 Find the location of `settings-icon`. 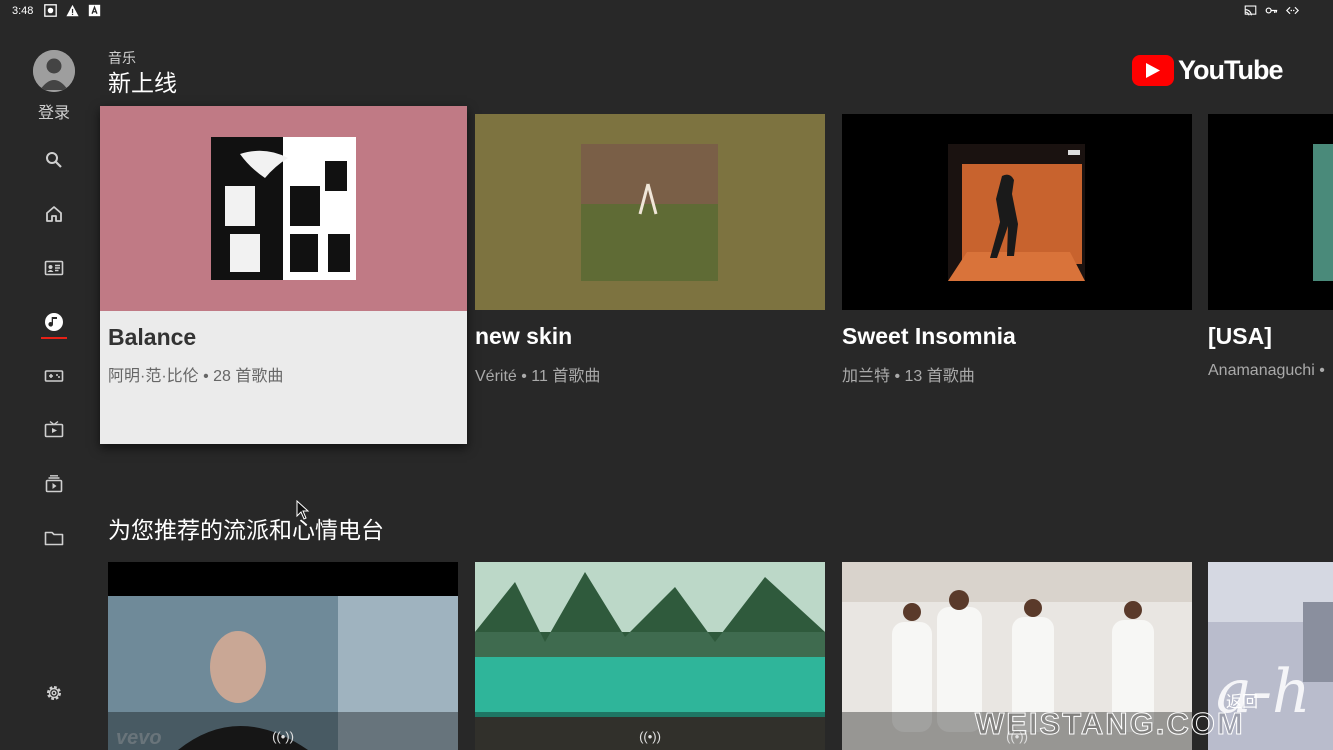

settings-icon is located at coordinates (54, 693).